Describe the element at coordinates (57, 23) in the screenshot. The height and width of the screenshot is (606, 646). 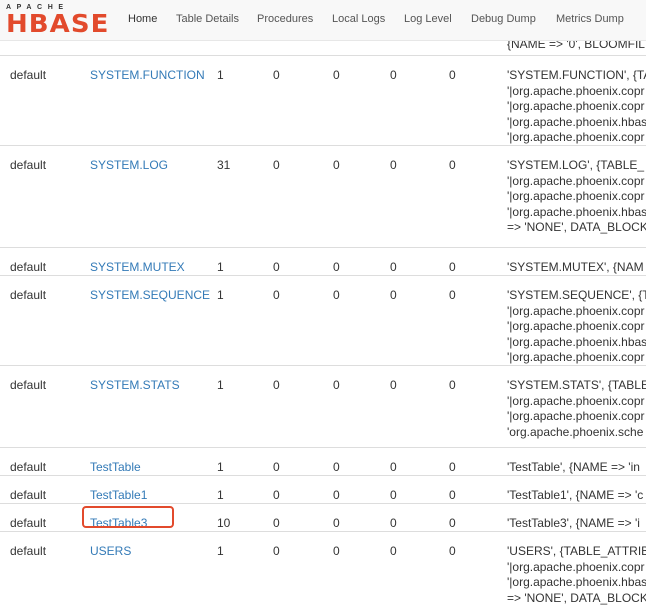
I see `logo-hbase-text: HBASE` at that location.